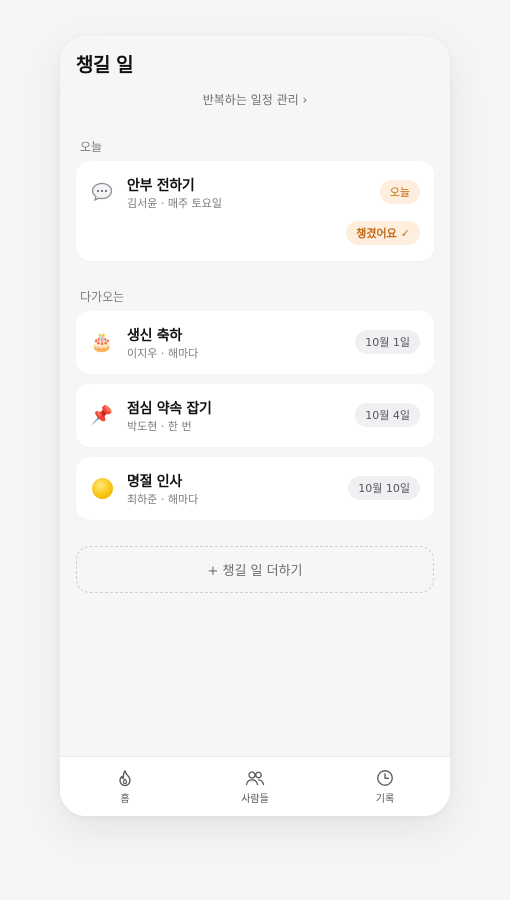 This screenshot has height=900, width=510. Describe the element at coordinates (399, 192) in the screenshot. I see `today-badge: 오늘` at that location.